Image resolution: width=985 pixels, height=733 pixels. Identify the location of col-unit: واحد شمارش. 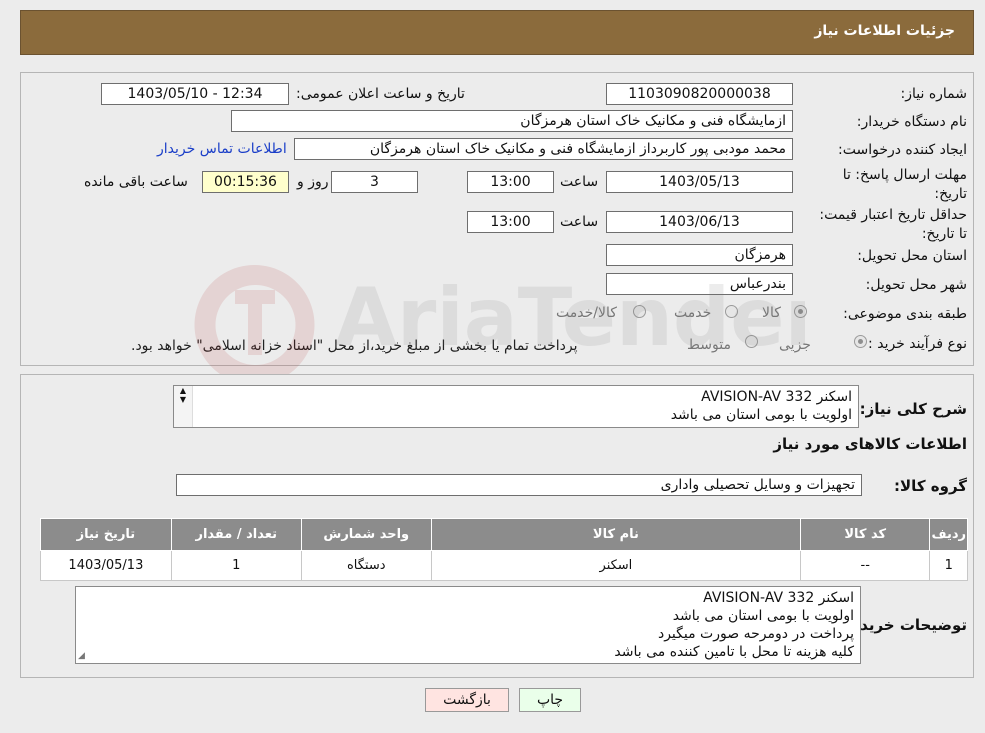
(366, 534).